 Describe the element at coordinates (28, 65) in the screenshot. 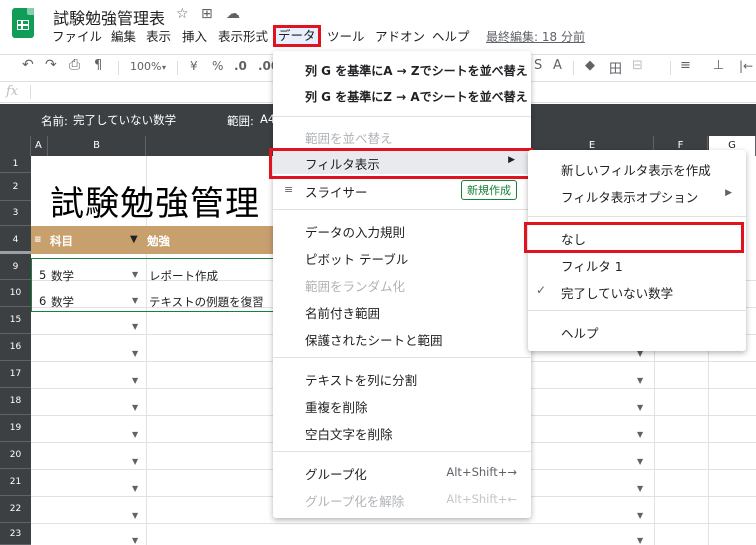

I see `undo-icon: ↶` at that location.